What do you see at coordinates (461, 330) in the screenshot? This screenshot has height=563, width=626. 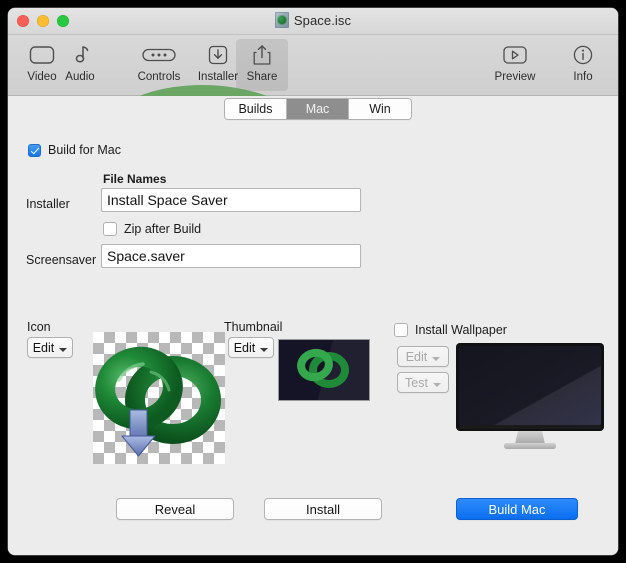 I see `install-wallpaper-label: Install Wallpaper` at bounding box center [461, 330].